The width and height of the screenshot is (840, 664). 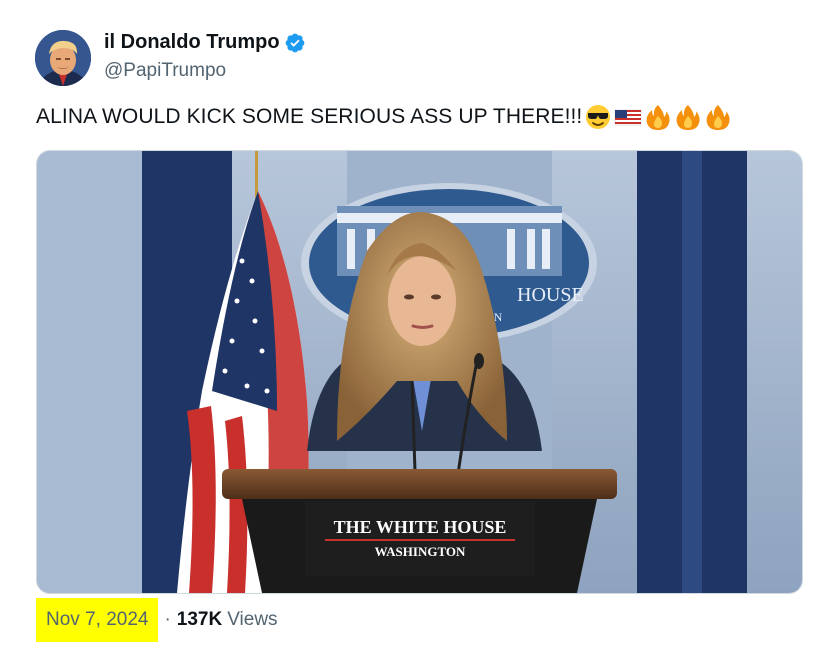 I want to click on views-count: 137K, so click(x=199, y=620).